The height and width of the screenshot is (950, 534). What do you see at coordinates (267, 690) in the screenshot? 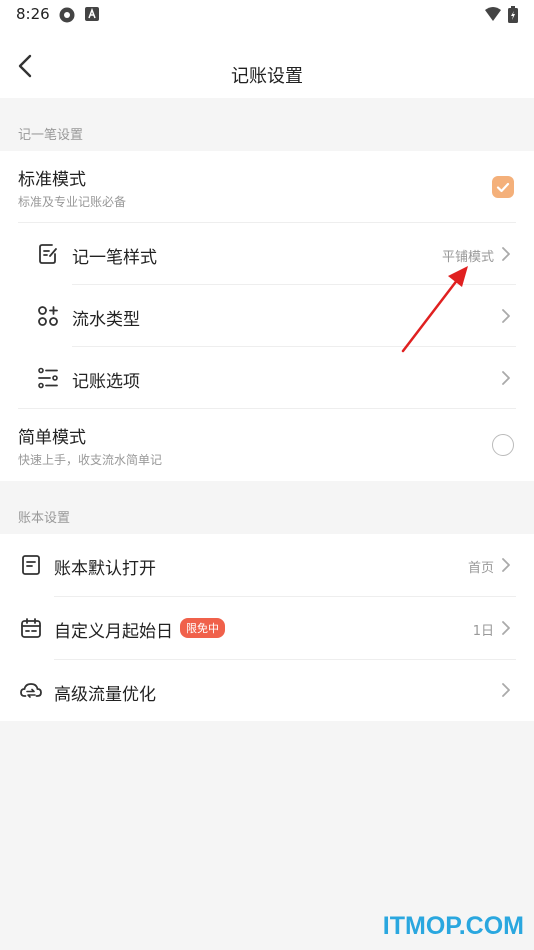
I see `traffic-optimization-item: 高级流量优化` at bounding box center [267, 690].